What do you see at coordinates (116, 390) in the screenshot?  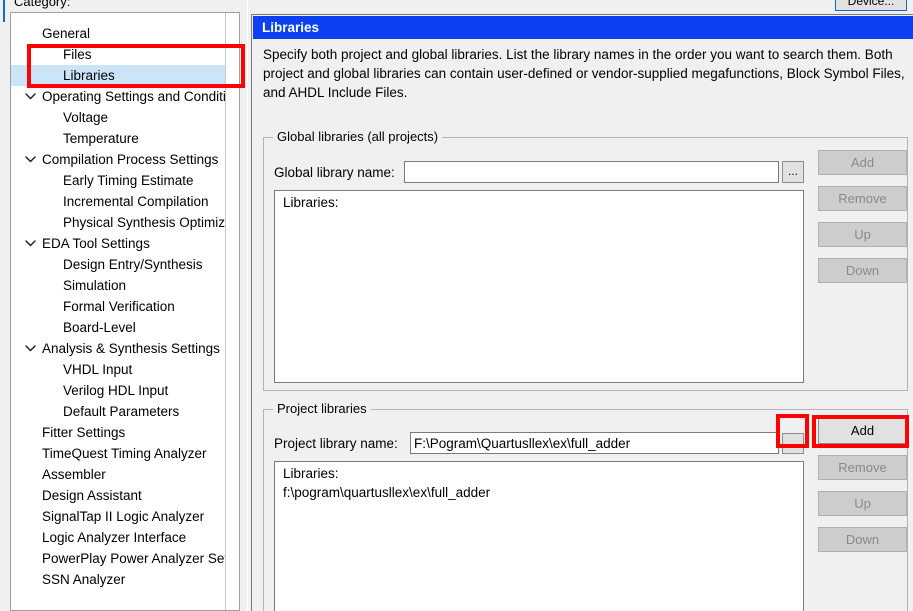 I see `tree-item-label: Verilog HDL Input` at bounding box center [116, 390].